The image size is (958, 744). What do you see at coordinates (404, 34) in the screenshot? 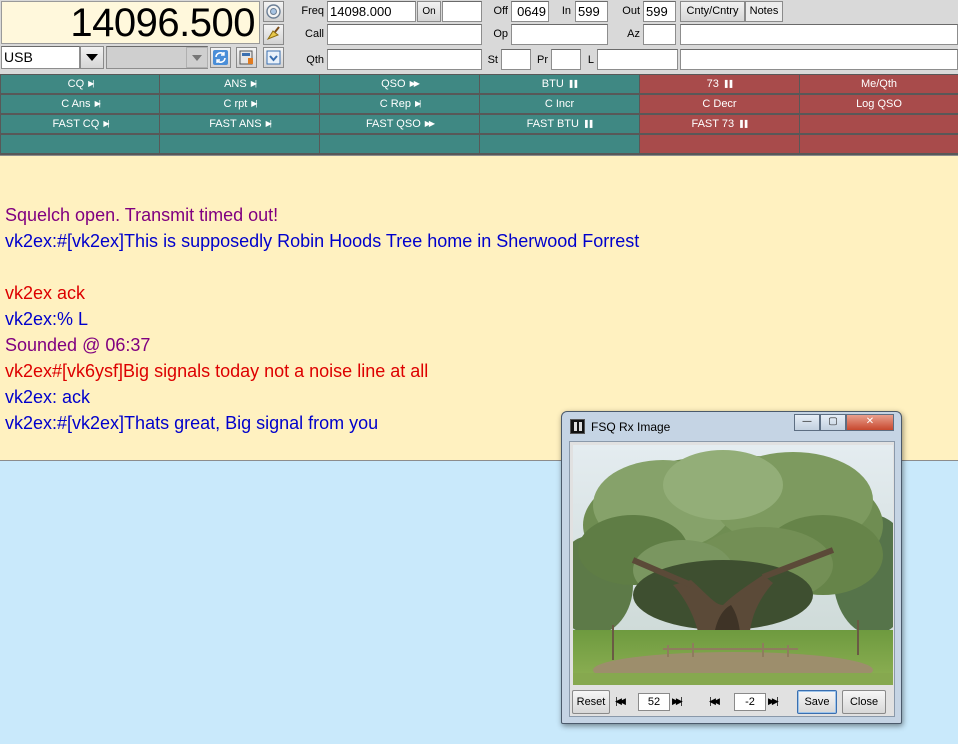
I see `call-field` at bounding box center [404, 34].